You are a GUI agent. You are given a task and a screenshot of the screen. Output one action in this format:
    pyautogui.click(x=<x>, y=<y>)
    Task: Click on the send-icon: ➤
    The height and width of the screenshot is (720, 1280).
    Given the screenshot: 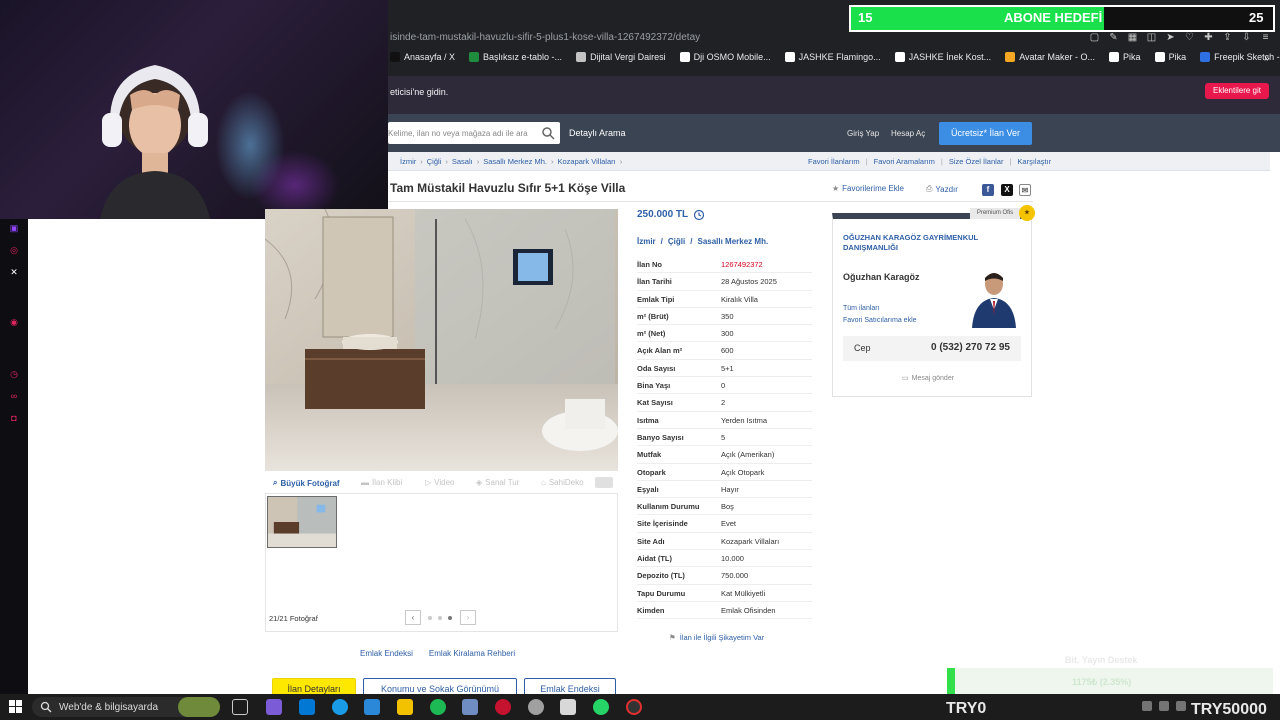 What is the action you would take?
    pyautogui.click(x=1170, y=37)
    